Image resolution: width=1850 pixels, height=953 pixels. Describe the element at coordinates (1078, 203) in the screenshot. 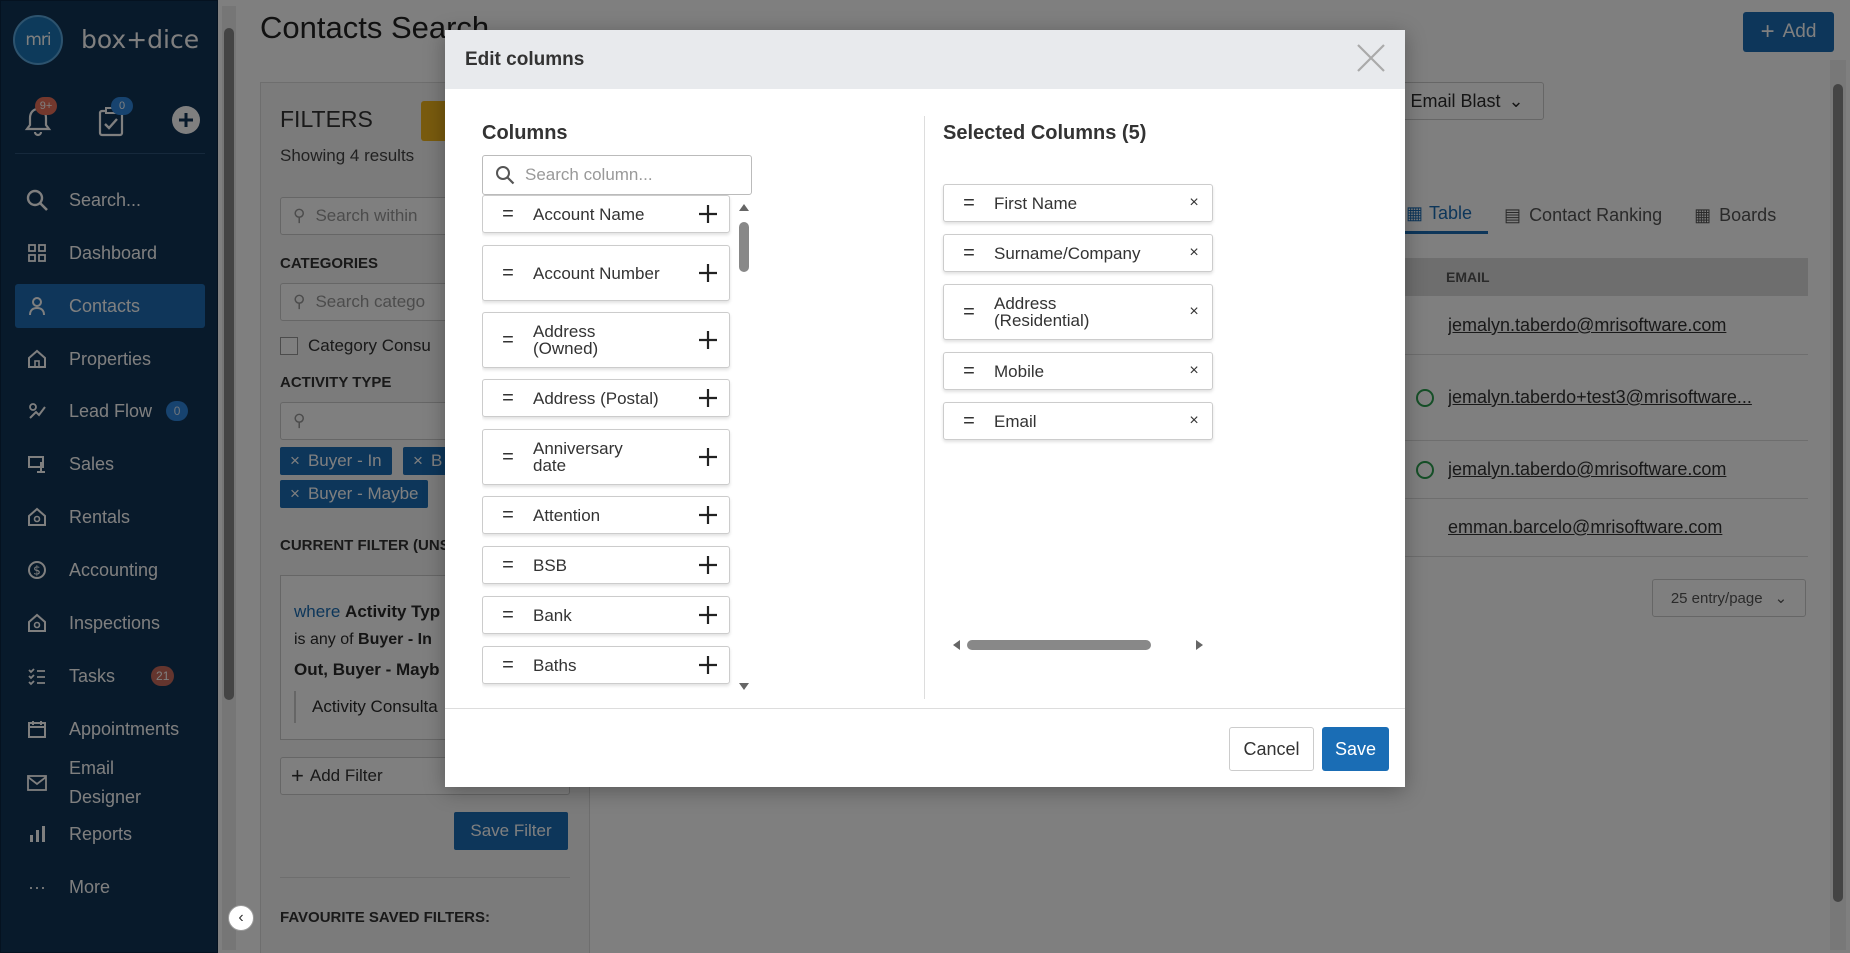

I see `selected-column-item: = First Name ×` at that location.